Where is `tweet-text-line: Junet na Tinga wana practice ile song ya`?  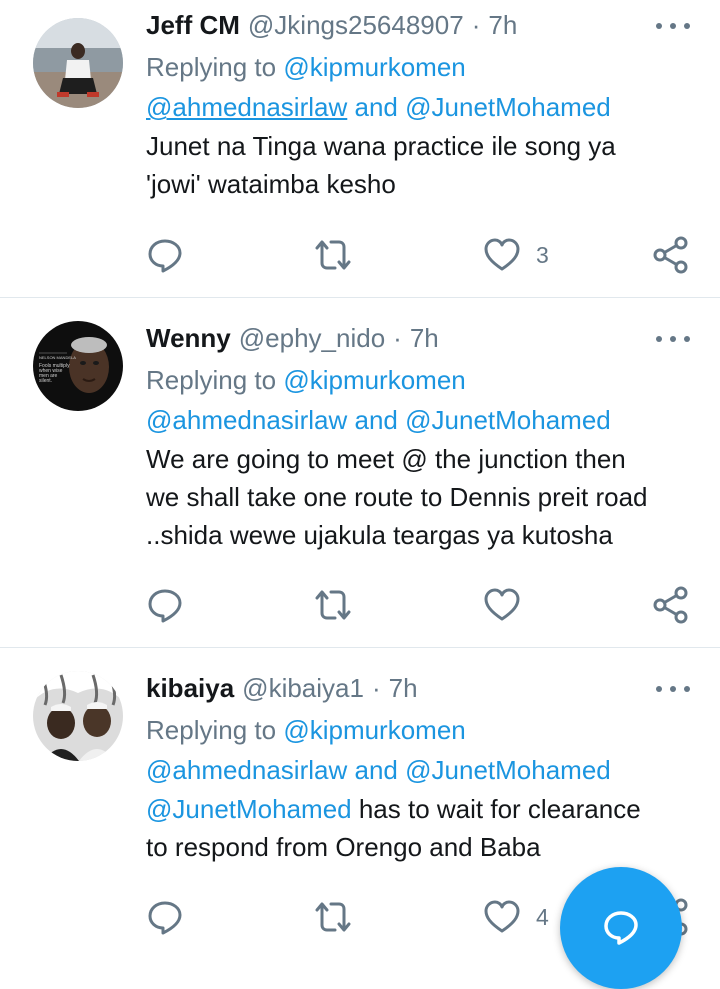 tweet-text-line: Junet na Tinga wana practice ile song ya is located at coordinates (381, 146).